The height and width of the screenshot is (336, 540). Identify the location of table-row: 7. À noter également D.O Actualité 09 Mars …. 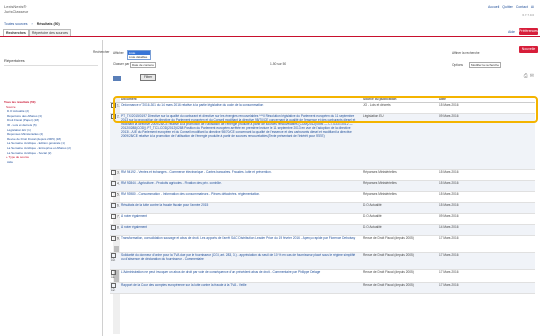
(322, 219).